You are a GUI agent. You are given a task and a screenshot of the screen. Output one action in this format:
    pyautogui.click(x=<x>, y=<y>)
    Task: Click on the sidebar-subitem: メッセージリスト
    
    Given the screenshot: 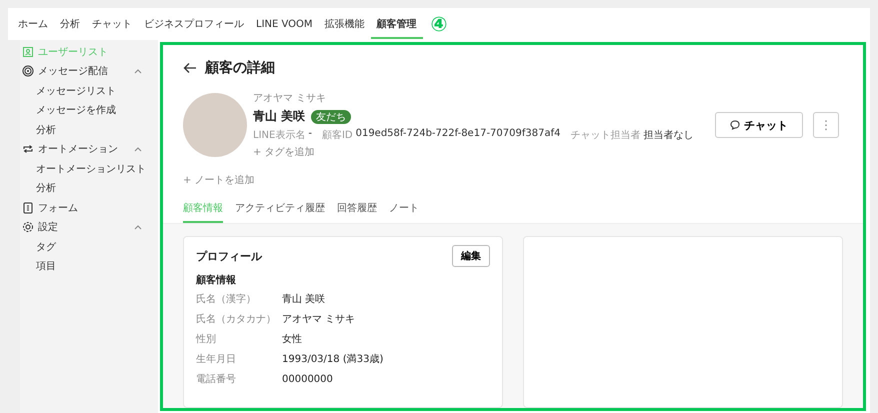 What is the action you would take?
    pyautogui.click(x=89, y=90)
    